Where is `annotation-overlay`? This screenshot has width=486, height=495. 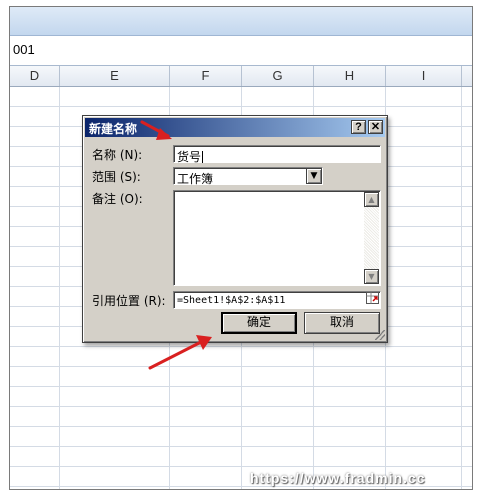
annotation-overlay is located at coordinates (176, 245).